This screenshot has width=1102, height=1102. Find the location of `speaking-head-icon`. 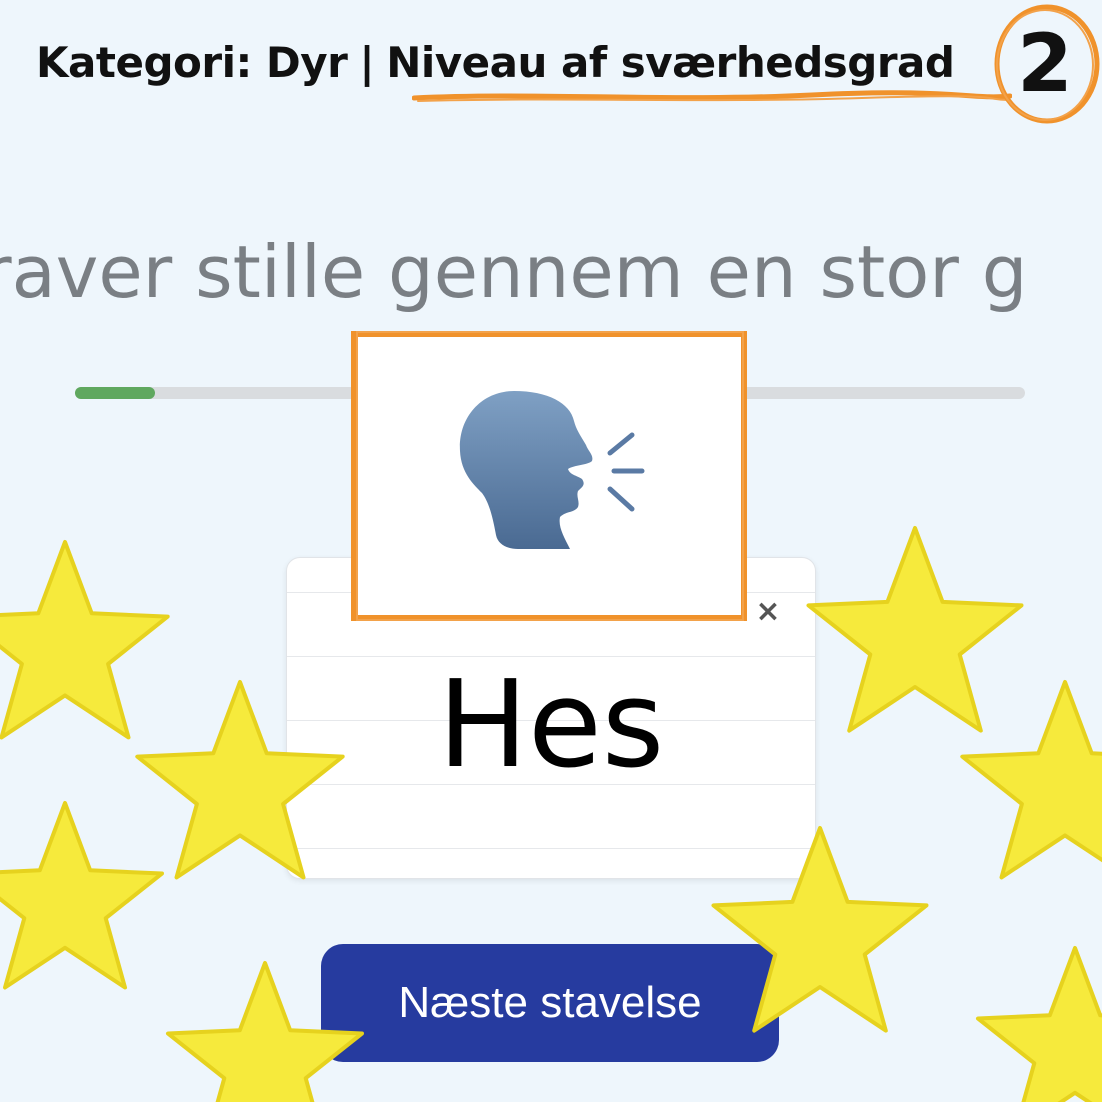

speaking-head-icon is located at coordinates (552, 470).